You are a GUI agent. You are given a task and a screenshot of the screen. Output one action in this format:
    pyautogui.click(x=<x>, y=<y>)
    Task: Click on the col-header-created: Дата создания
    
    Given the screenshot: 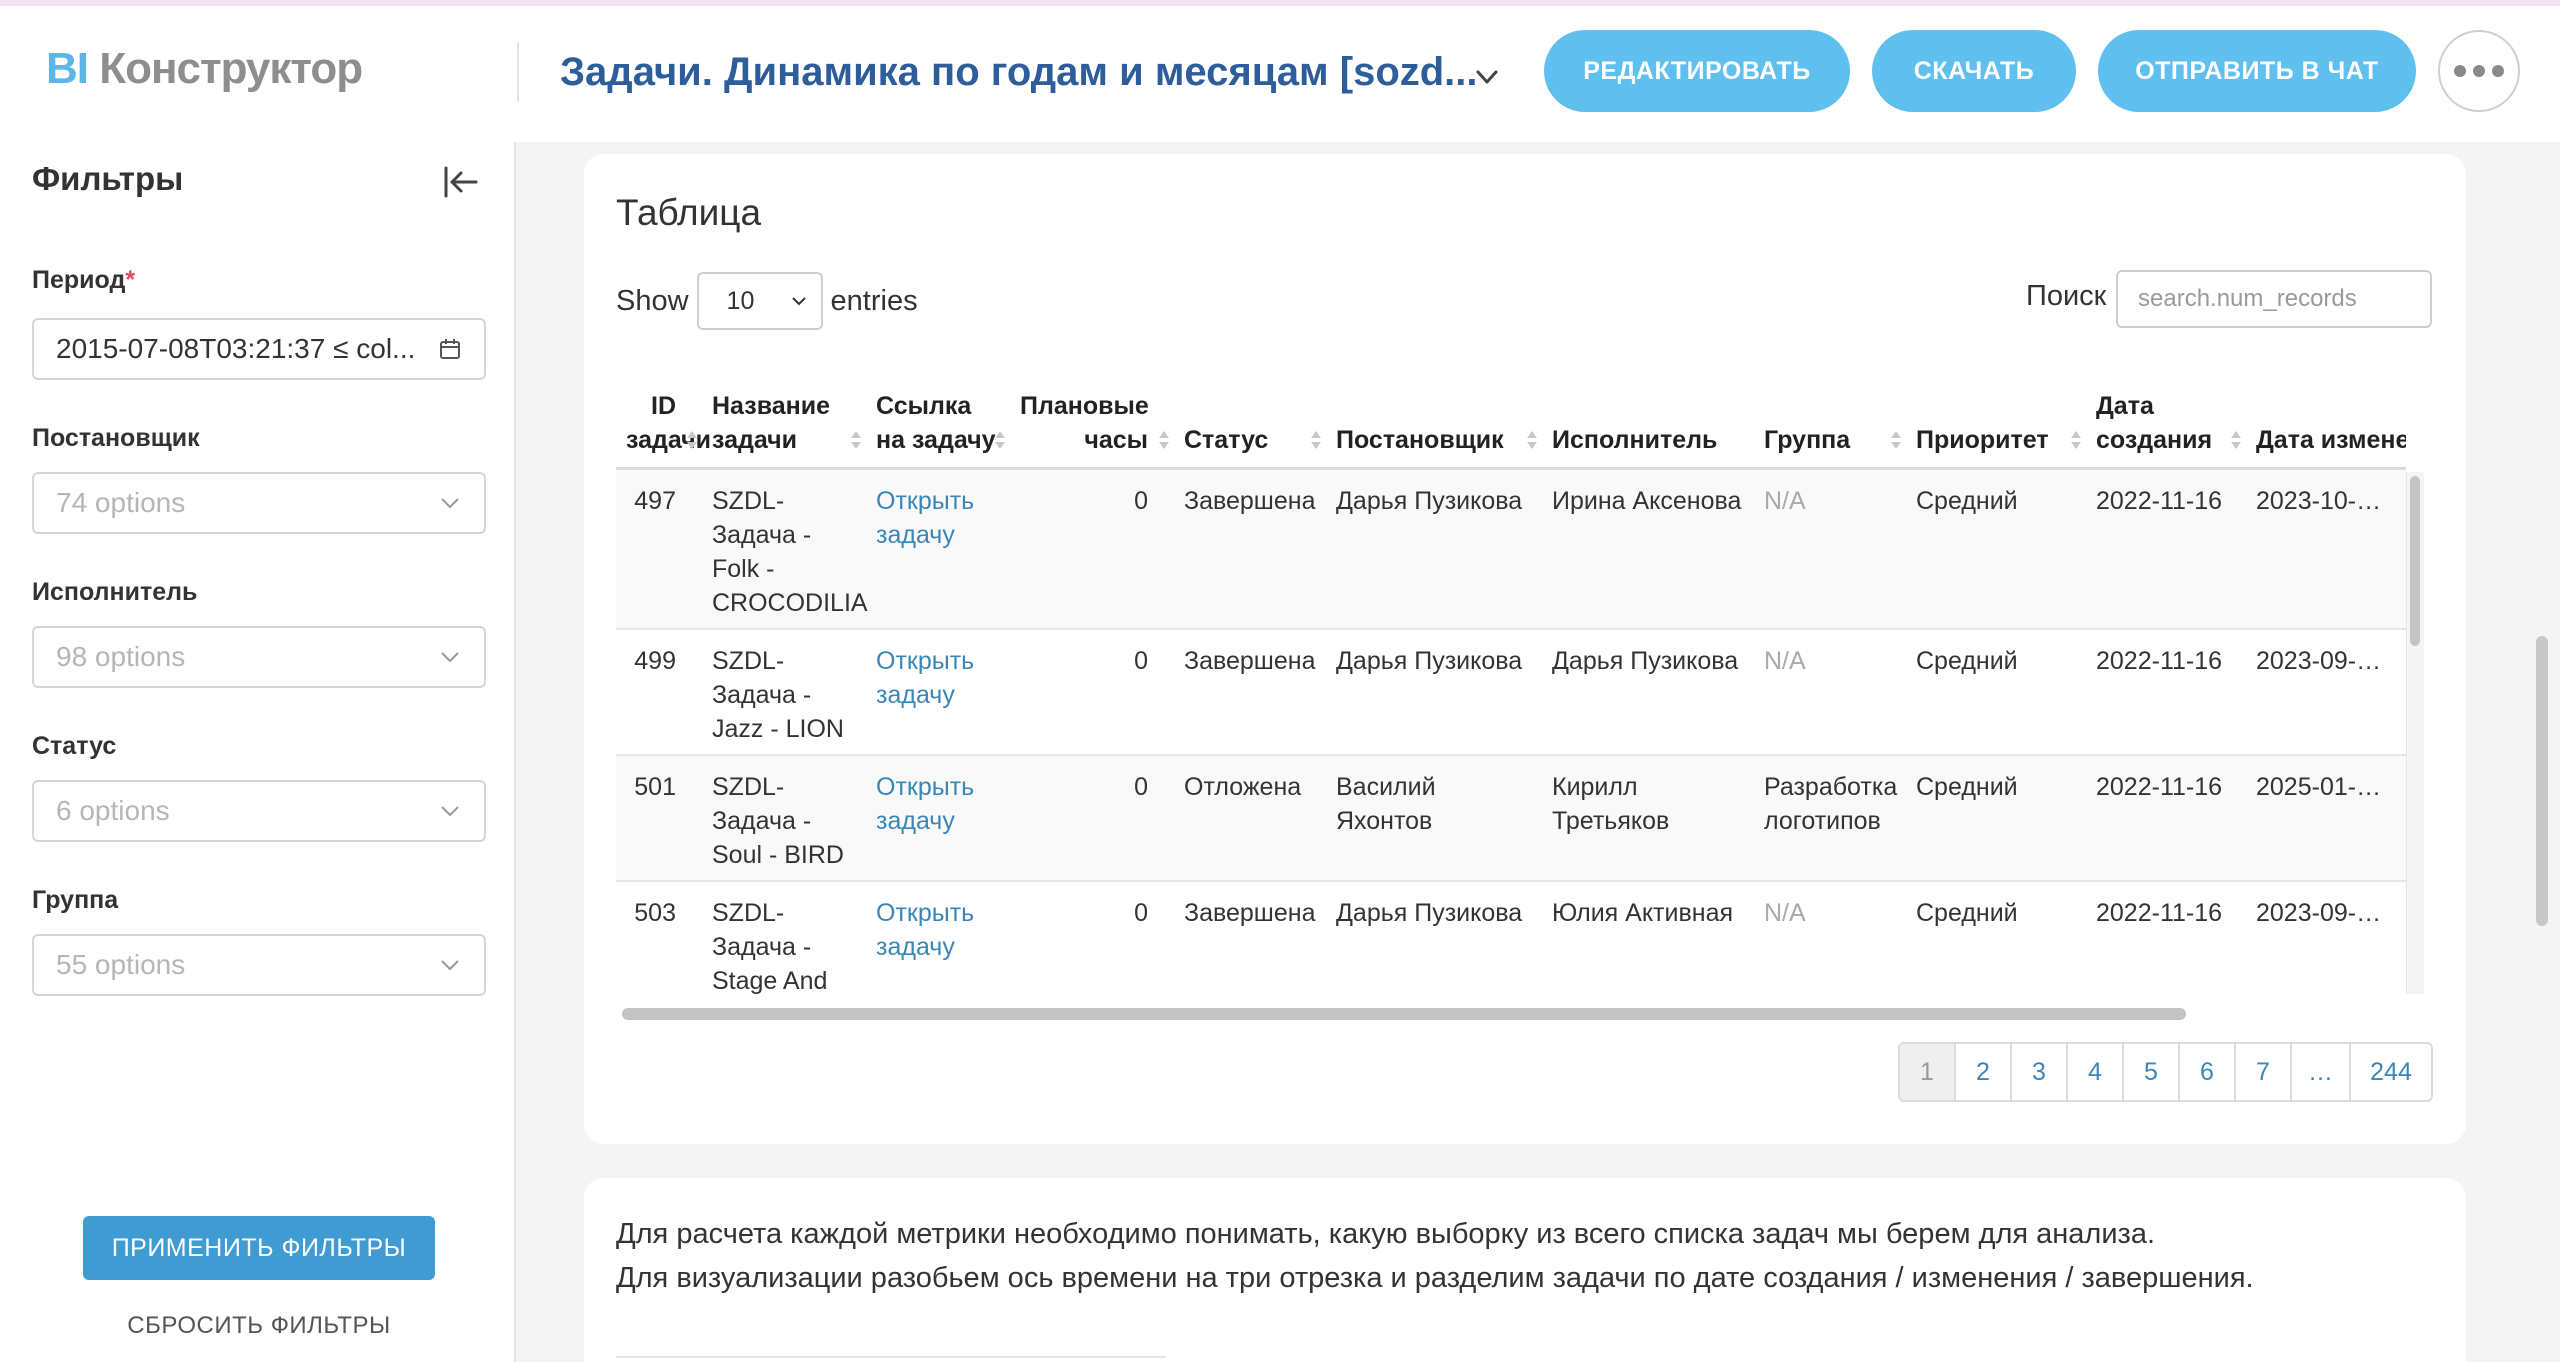 What is the action you would take?
    pyautogui.click(x=2166, y=412)
    